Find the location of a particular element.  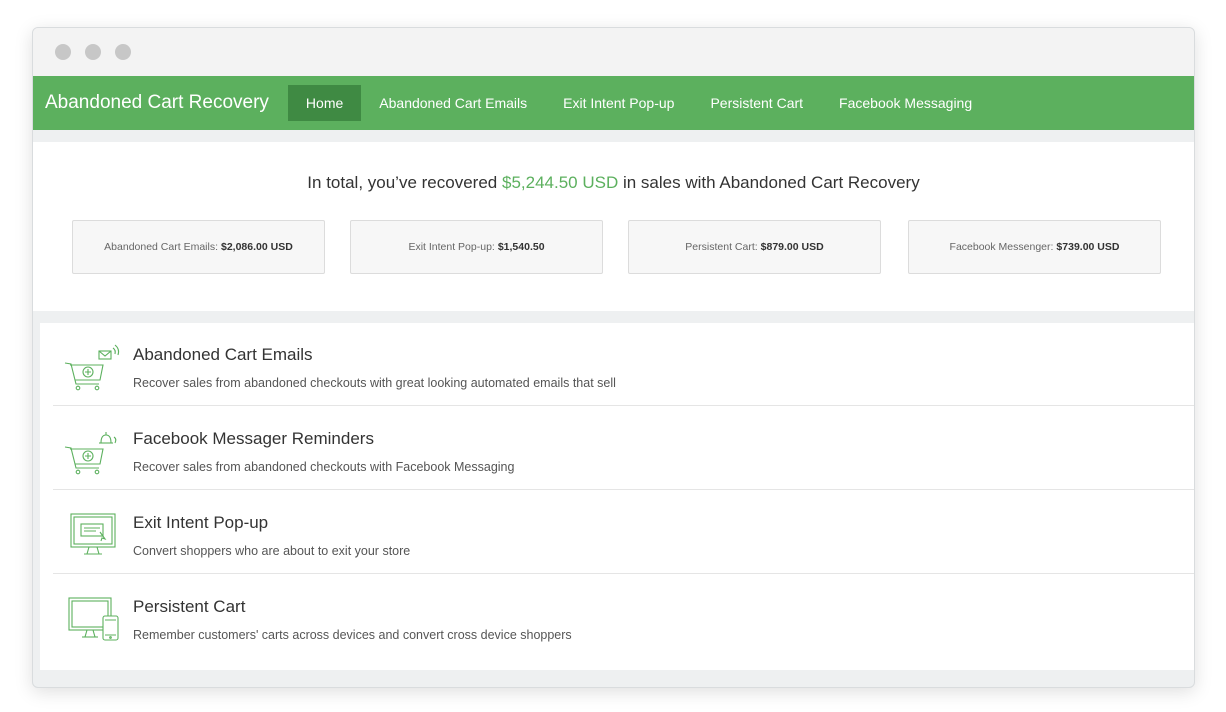

stat-label: Exit Intent Pop-up: is located at coordinates (451, 247).